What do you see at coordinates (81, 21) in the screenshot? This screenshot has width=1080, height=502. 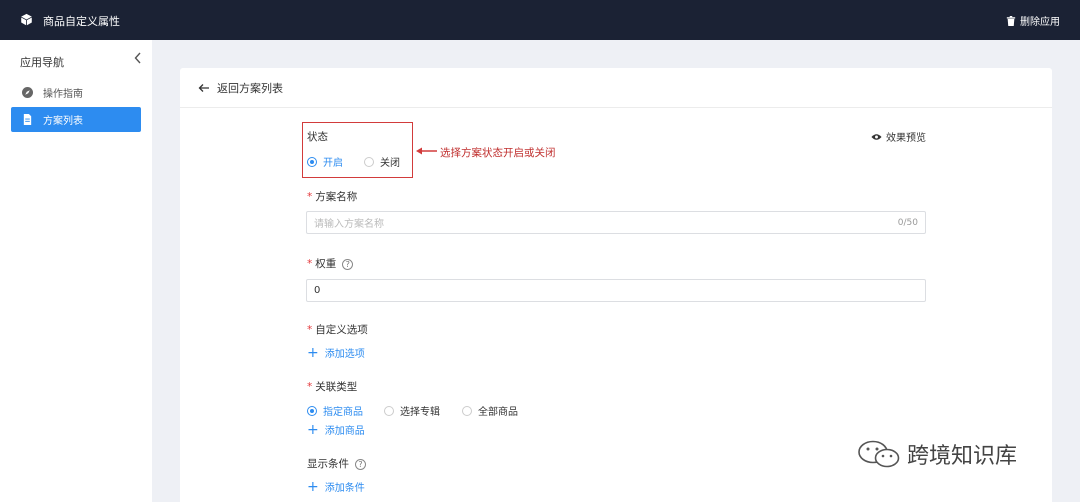 I see `app-title: 商品自定义属性` at bounding box center [81, 21].